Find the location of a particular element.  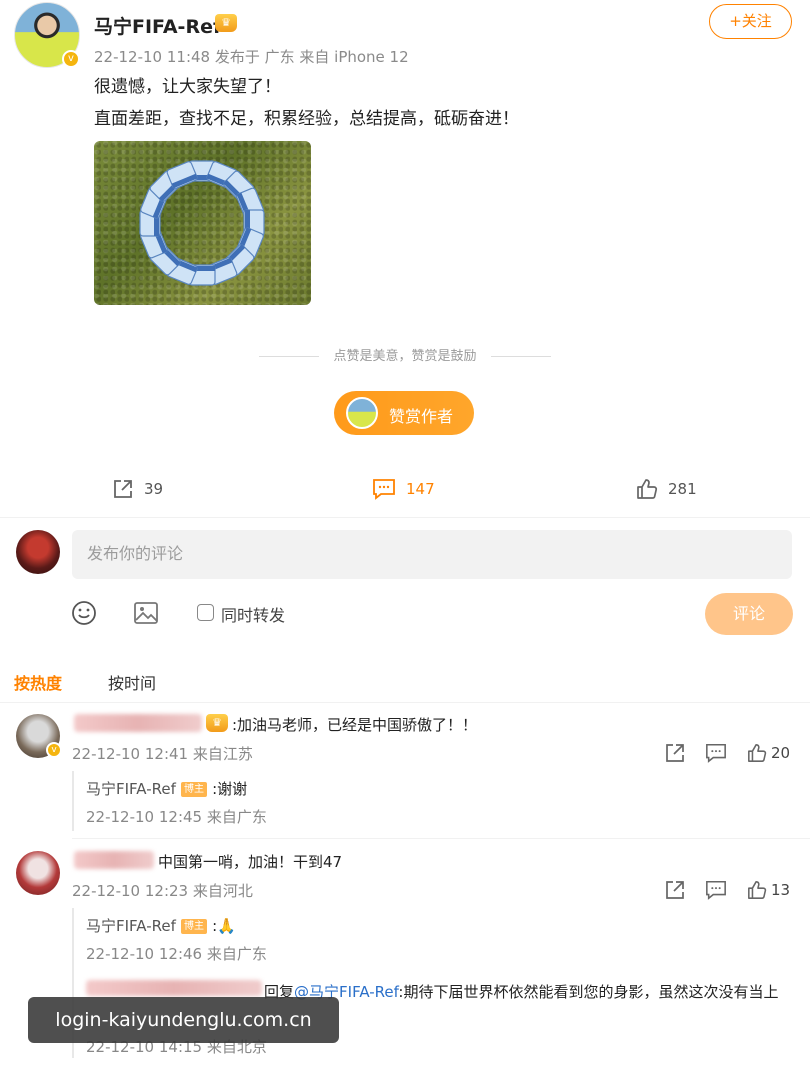

reward-hint-text: 点赞是美意，赞赏是鼓励 is located at coordinates (405, 356).